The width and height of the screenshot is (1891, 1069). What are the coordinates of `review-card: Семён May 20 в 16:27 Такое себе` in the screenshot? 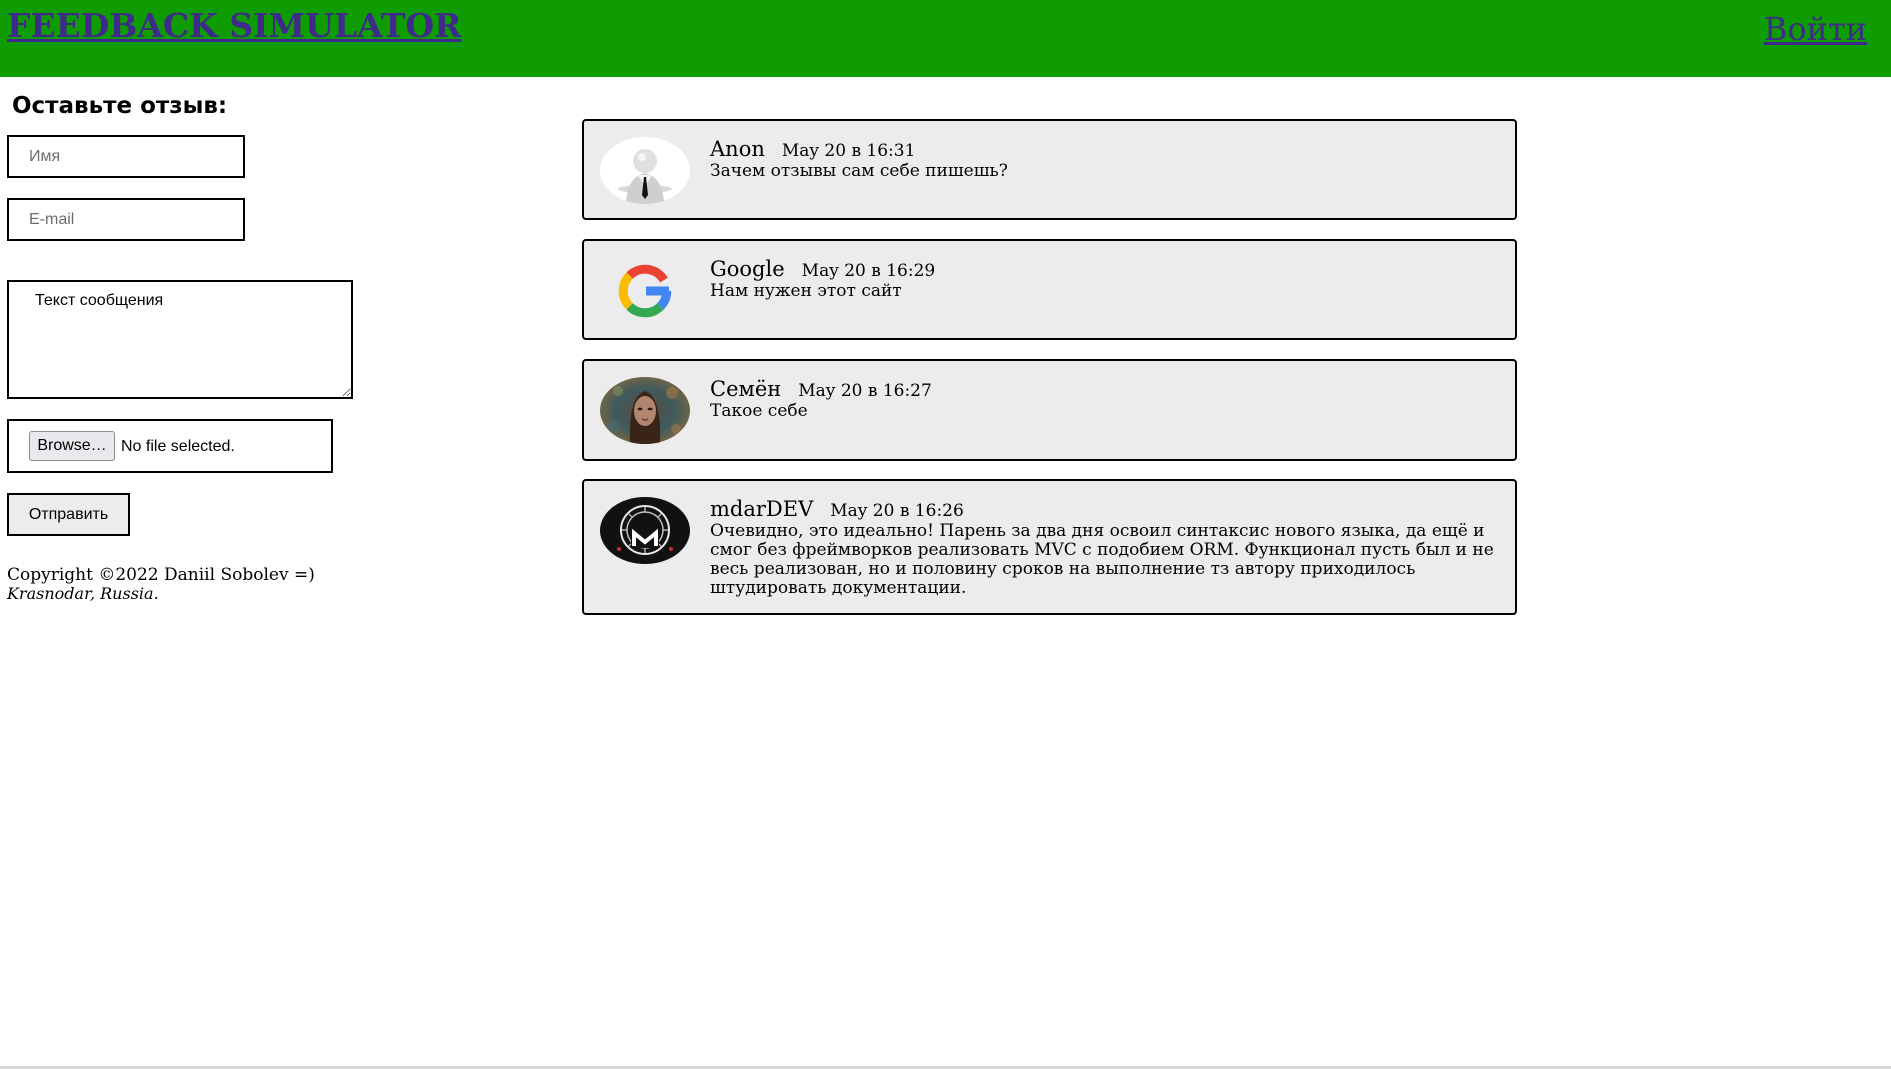 It's located at (1049, 410).